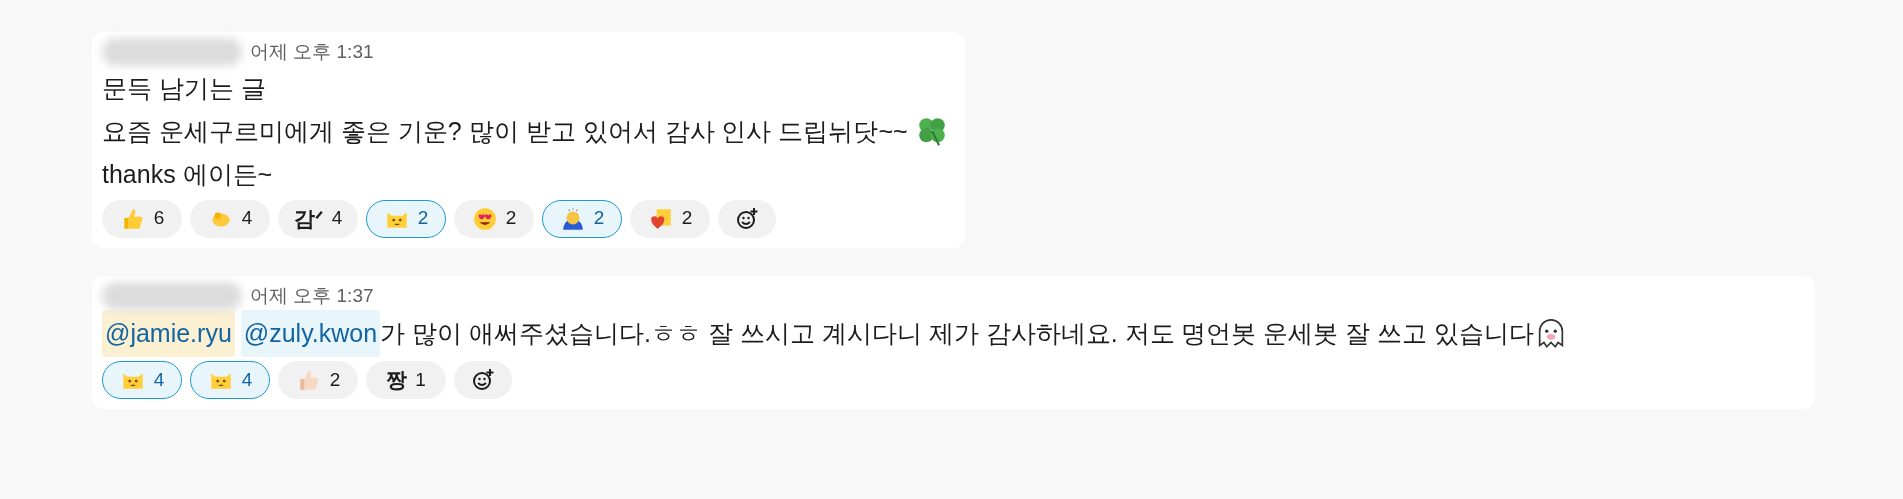  What do you see at coordinates (159, 218) in the screenshot?
I see `reaction-count: 6` at bounding box center [159, 218].